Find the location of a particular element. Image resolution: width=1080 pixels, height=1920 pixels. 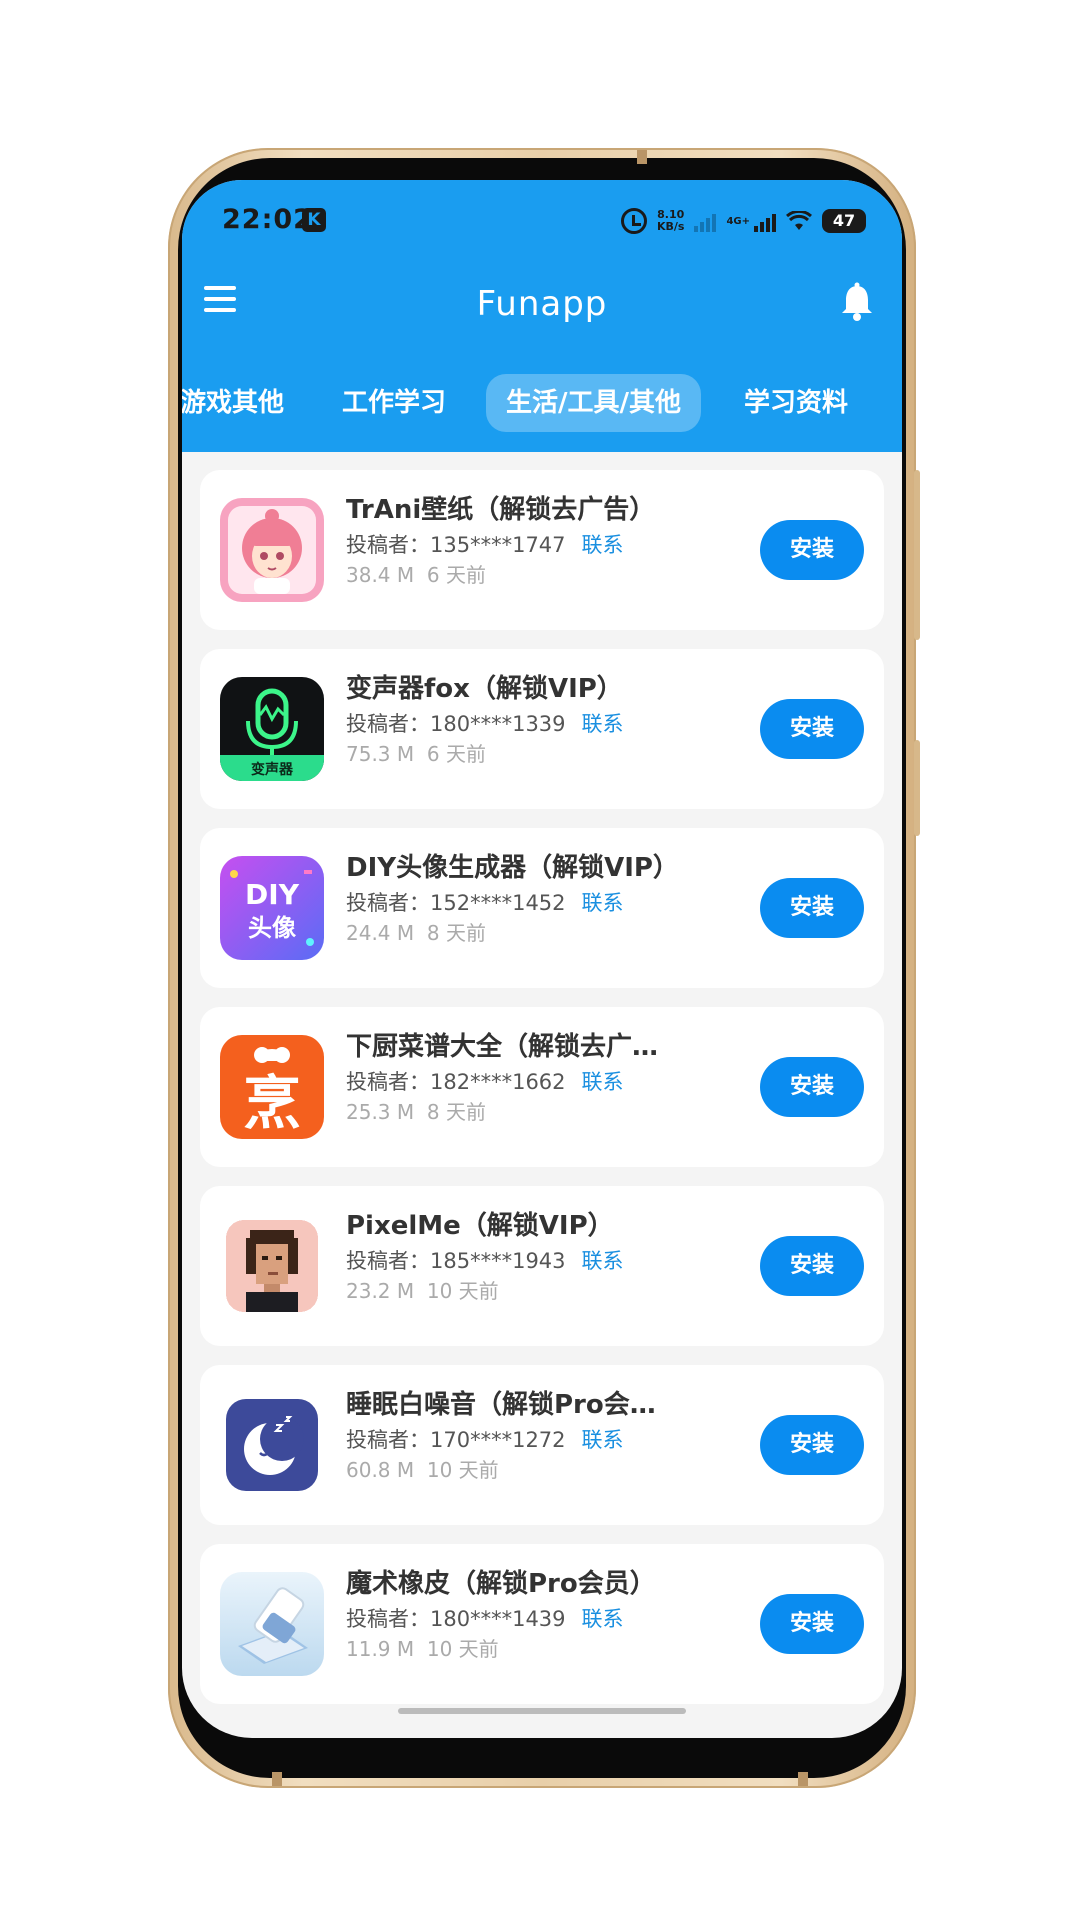

app-name: TrAni壁纸（解锁去广告） is located at coordinates (501, 510).